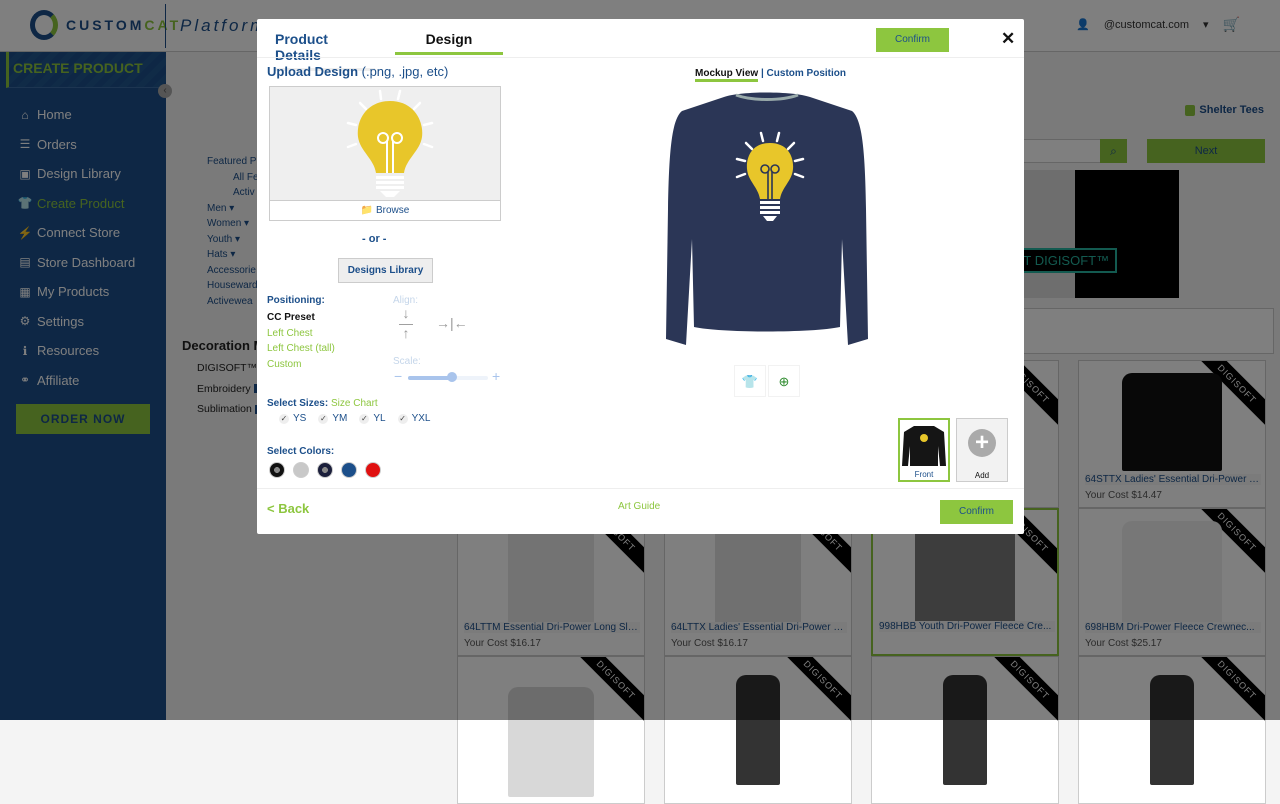 This screenshot has height=804, width=1280. What do you see at coordinates (372, 418) in the screenshot?
I see `size-checkbox-yl: ✓ YL` at bounding box center [372, 418].